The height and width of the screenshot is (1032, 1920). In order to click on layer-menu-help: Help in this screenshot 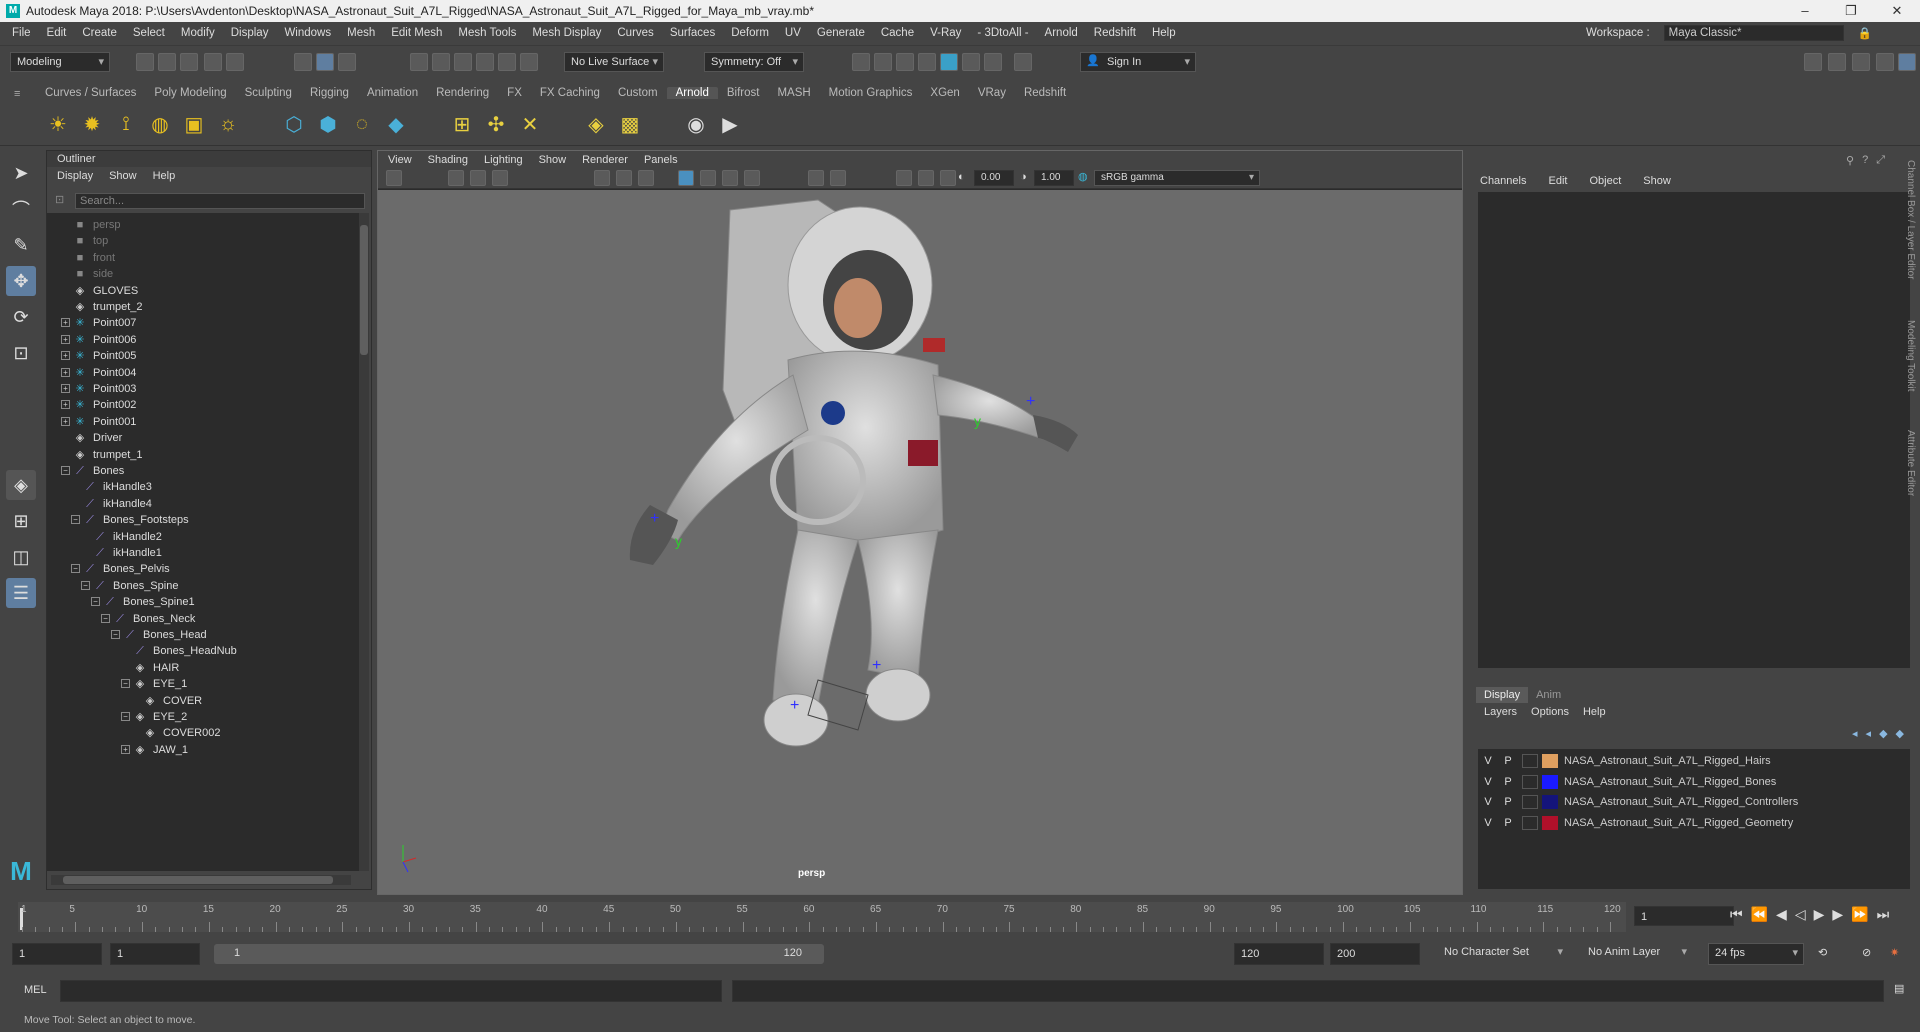, I will do `click(1594, 712)`.